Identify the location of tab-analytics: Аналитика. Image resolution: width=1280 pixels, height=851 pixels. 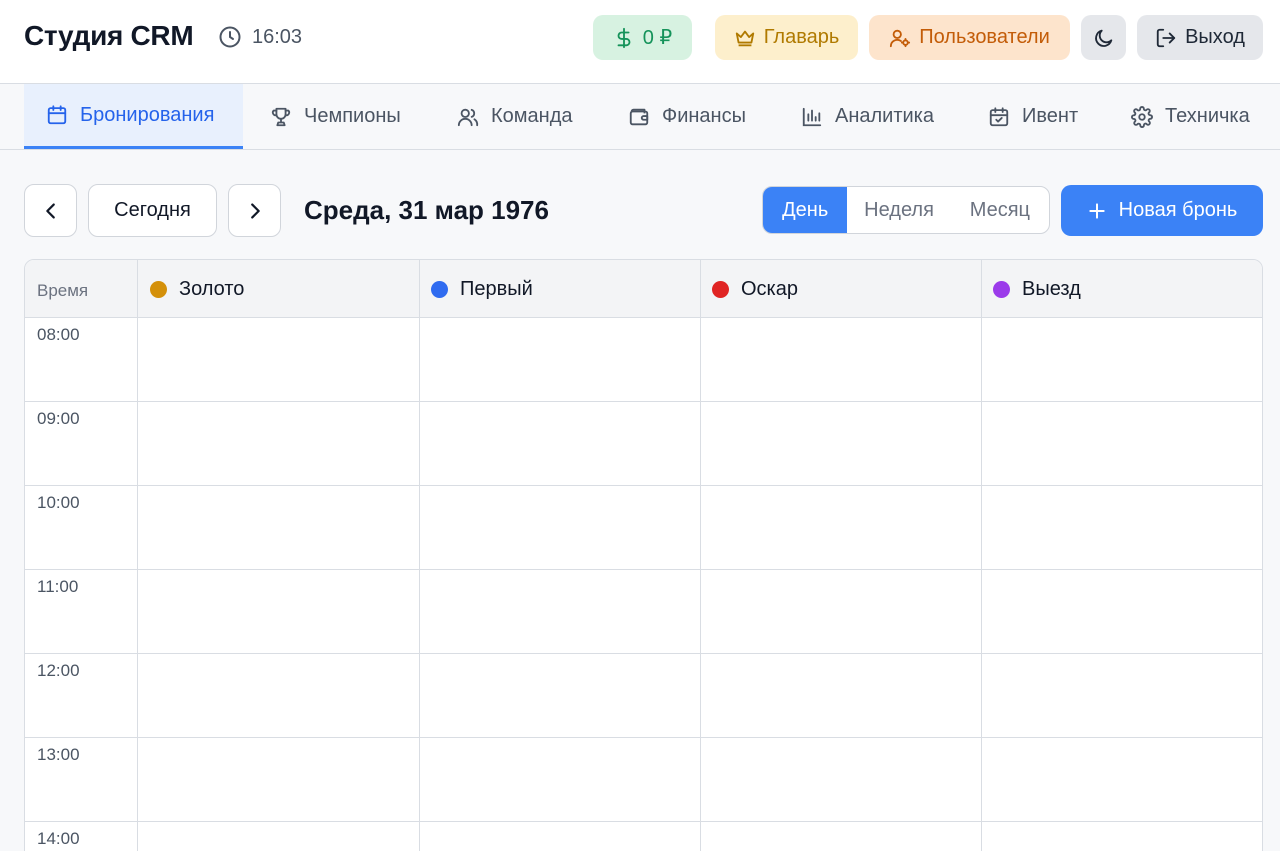
(867, 116).